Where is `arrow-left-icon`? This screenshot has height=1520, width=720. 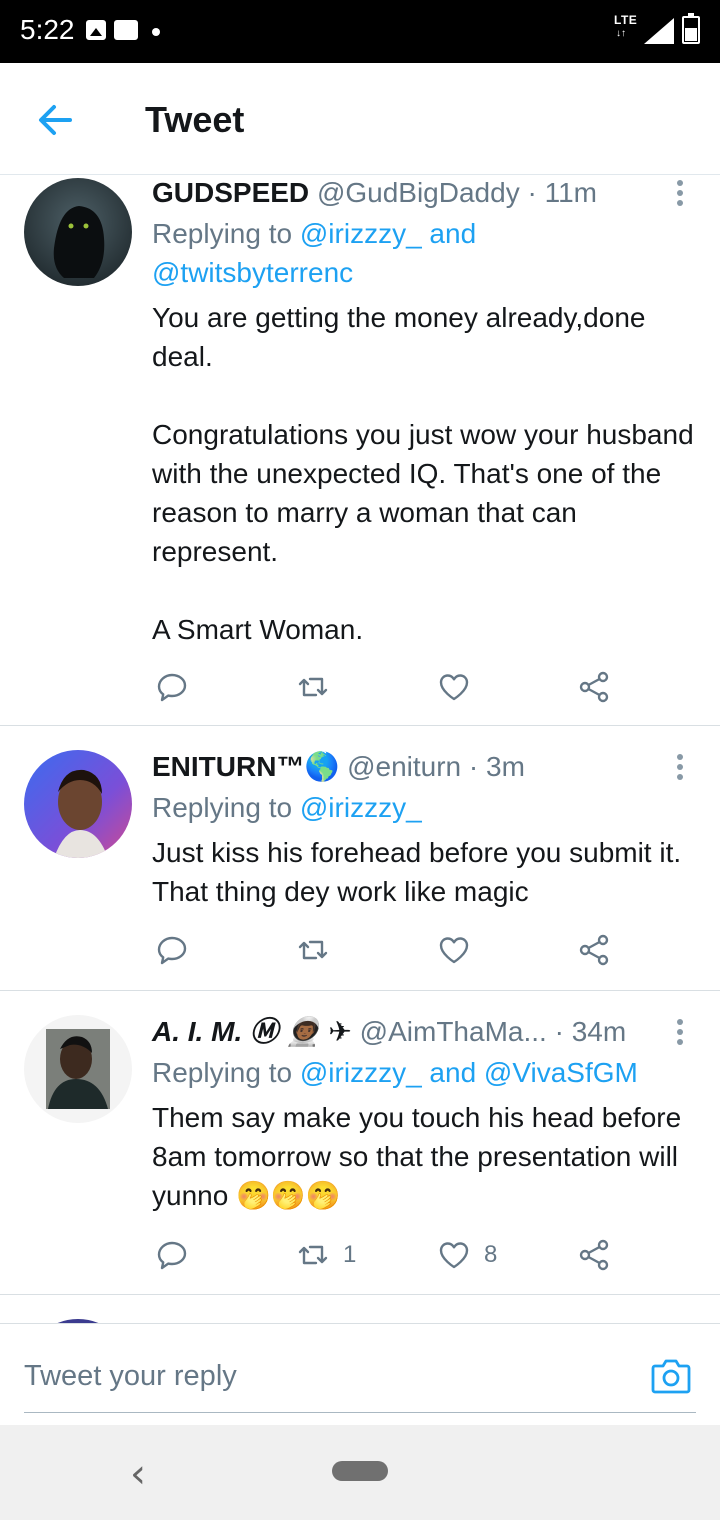 arrow-left-icon is located at coordinates (55, 120).